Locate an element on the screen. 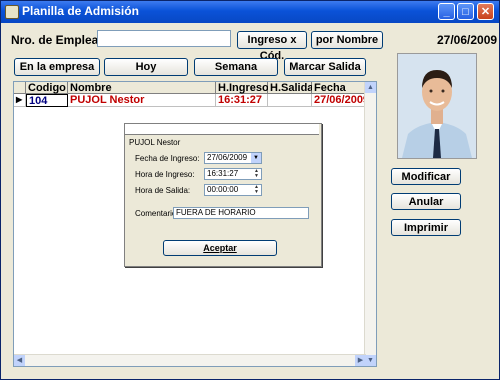 The height and width of the screenshot is (380, 500). ingreso-por-codigo-button: Ingreso x Cód. is located at coordinates (272, 46).